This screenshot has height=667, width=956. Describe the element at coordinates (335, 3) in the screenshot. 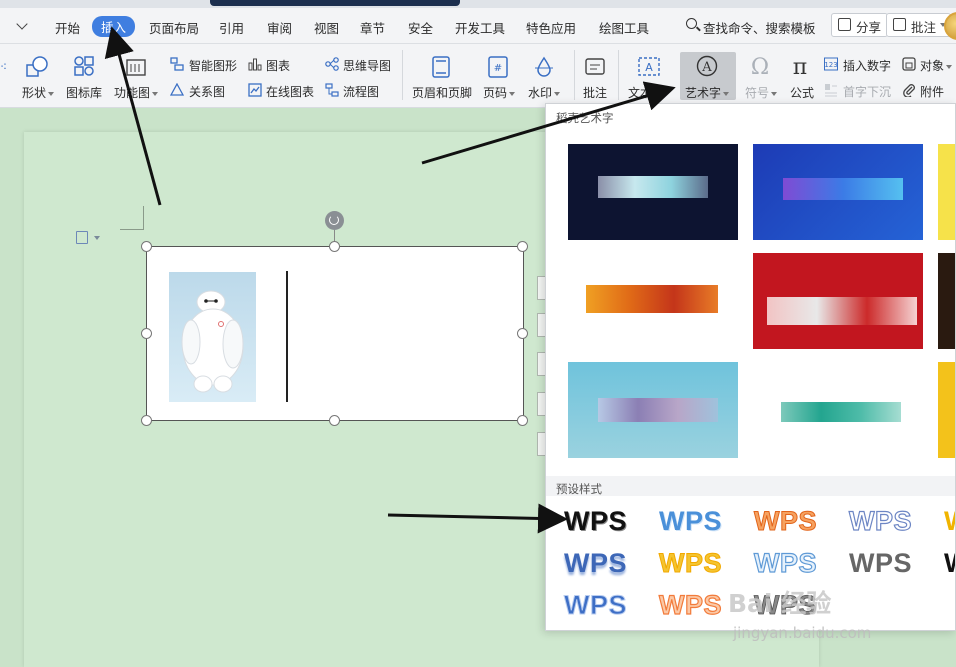

I see `active-doc-tab` at that location.